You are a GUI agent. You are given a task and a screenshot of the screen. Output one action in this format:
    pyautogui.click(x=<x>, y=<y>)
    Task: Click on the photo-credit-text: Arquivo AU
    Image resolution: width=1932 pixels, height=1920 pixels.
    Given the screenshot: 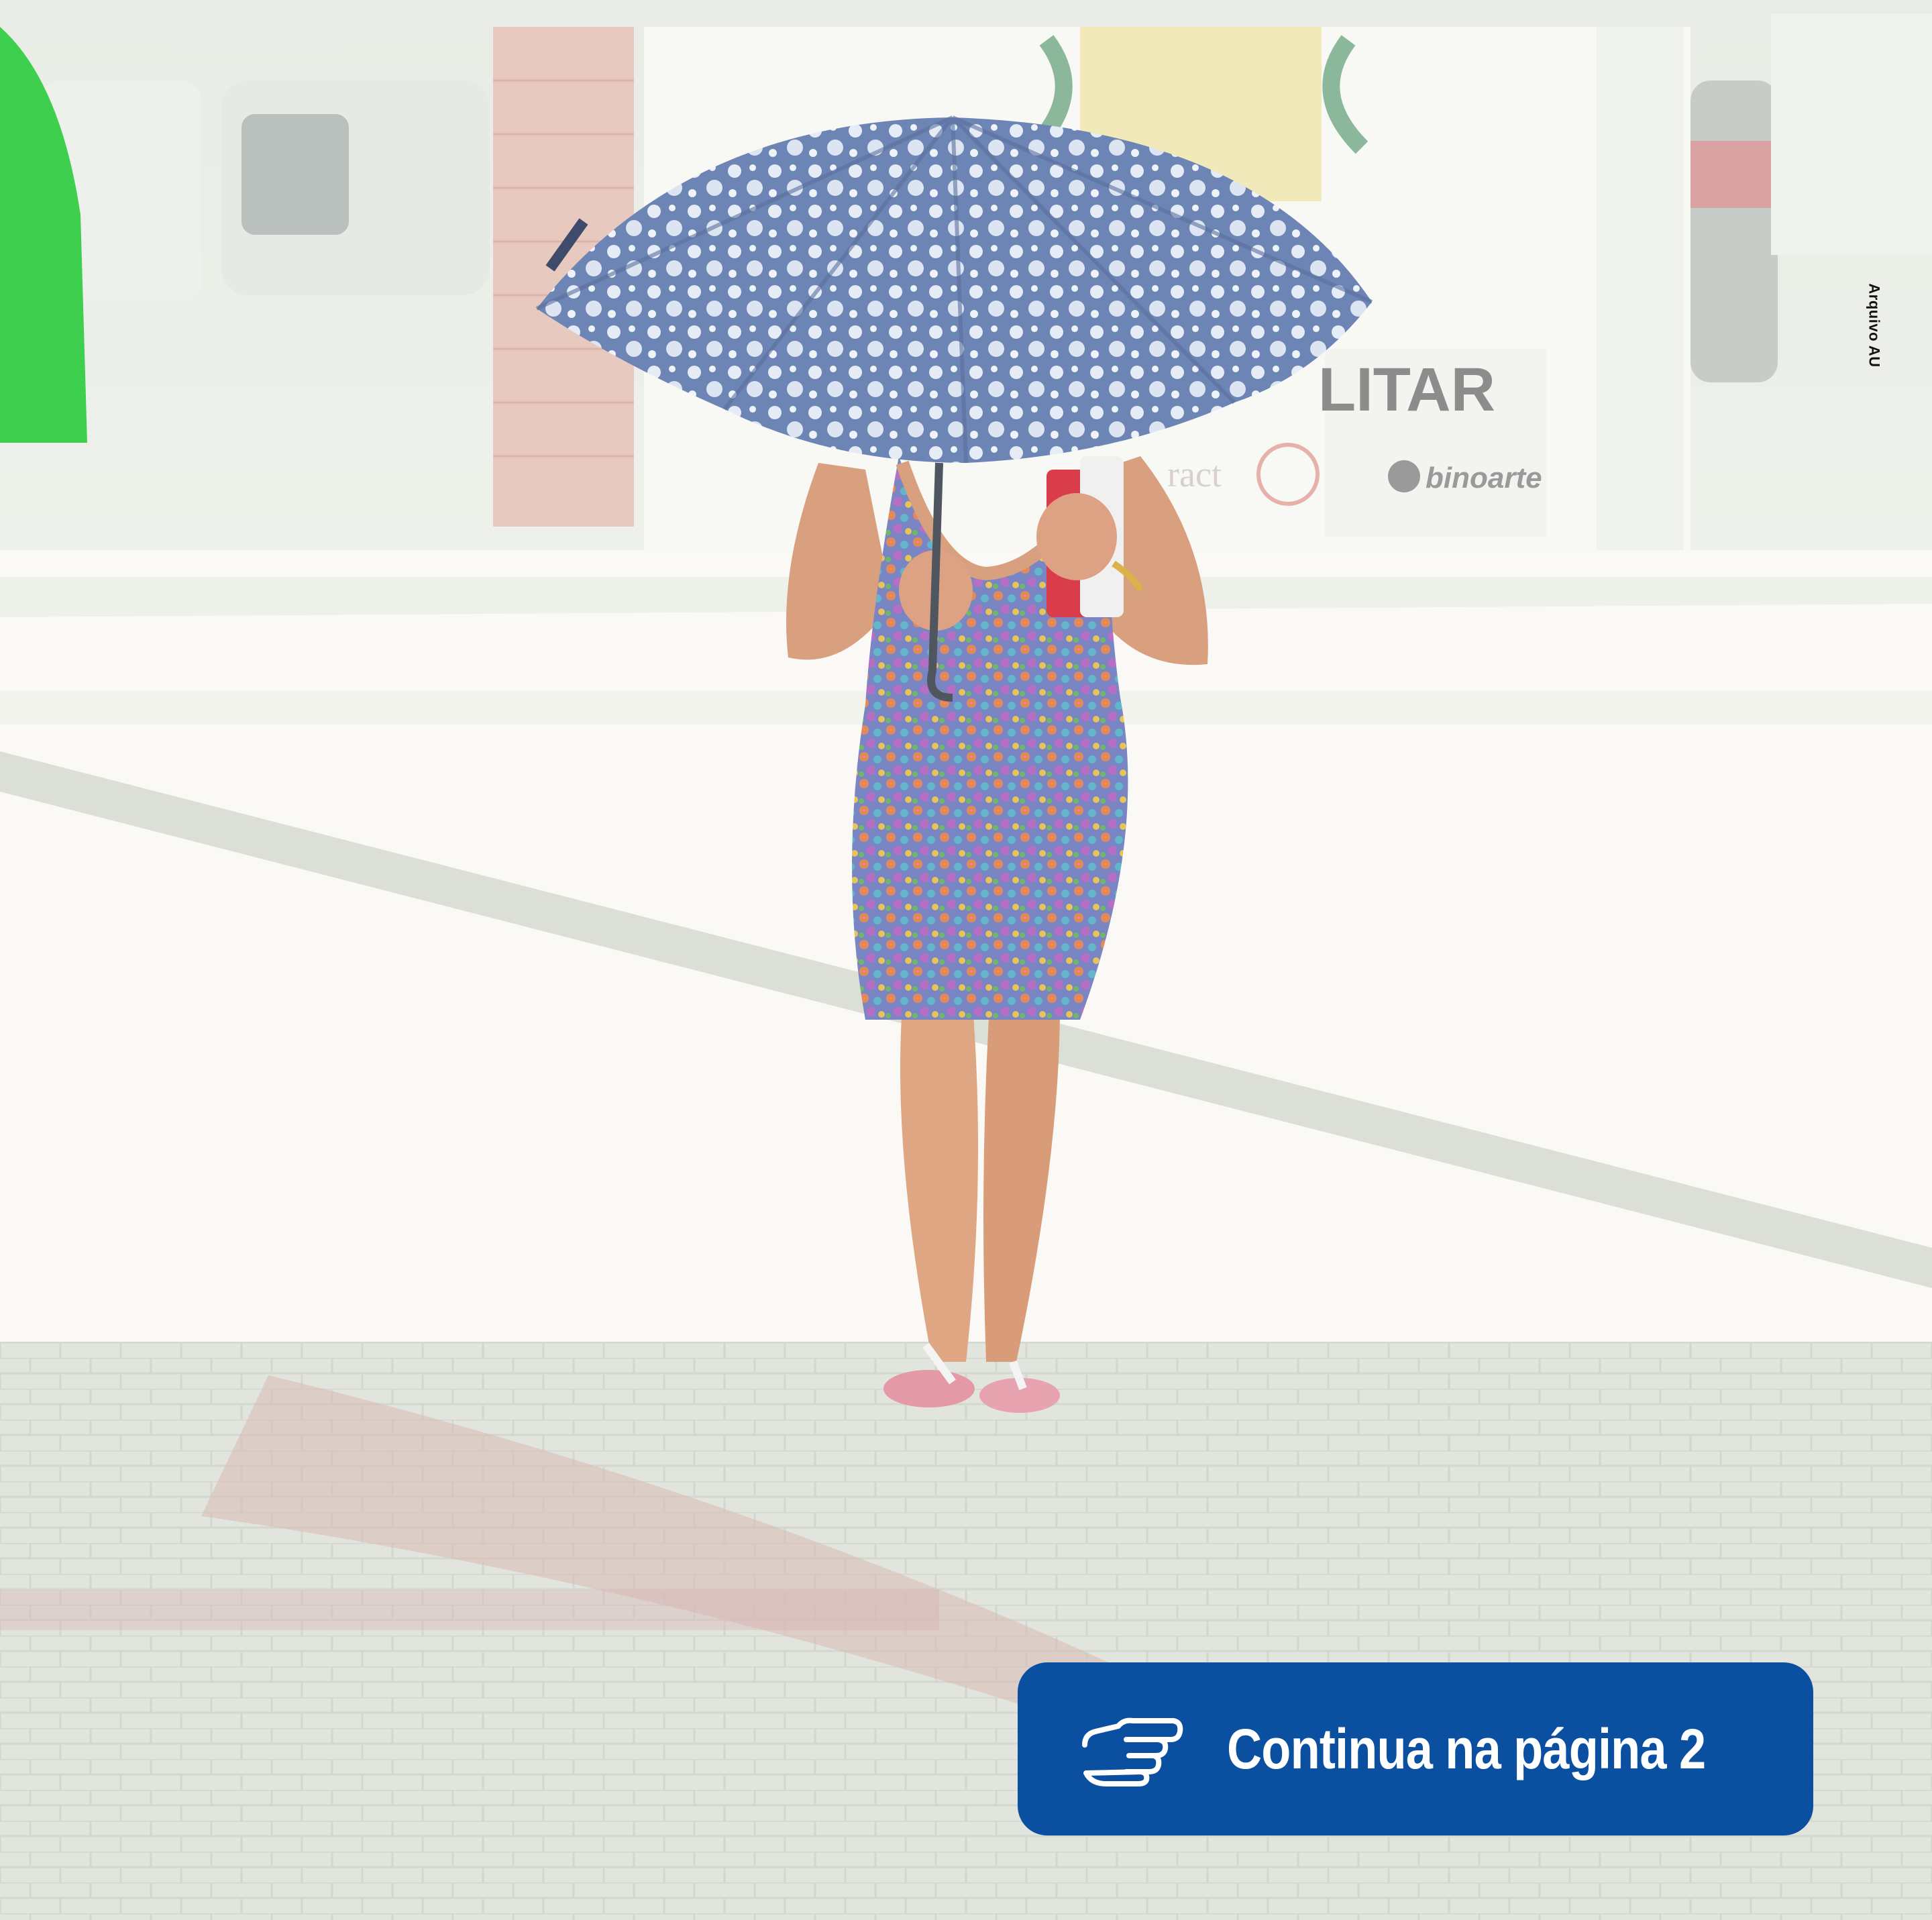 What is the action you would take?
    pyautogui.click(x=1874, y=325)
    